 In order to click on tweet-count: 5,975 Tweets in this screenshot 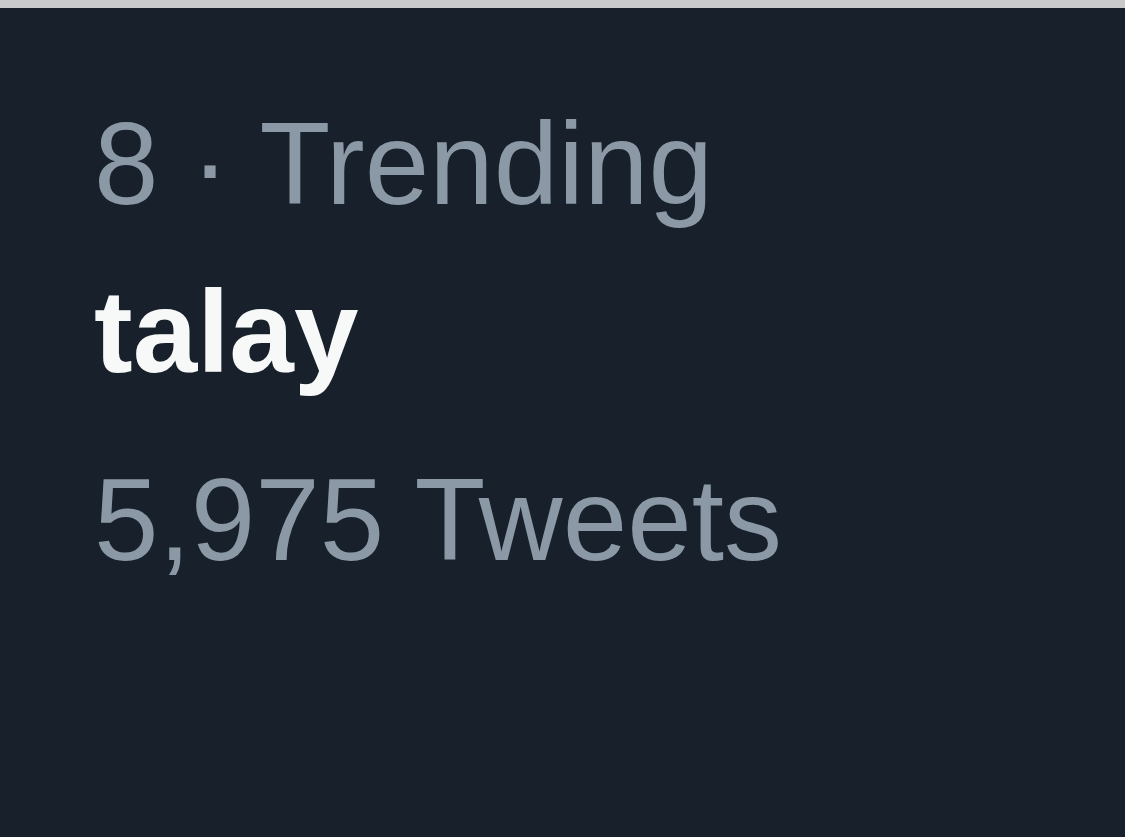, I will do `click(438, 520)`.